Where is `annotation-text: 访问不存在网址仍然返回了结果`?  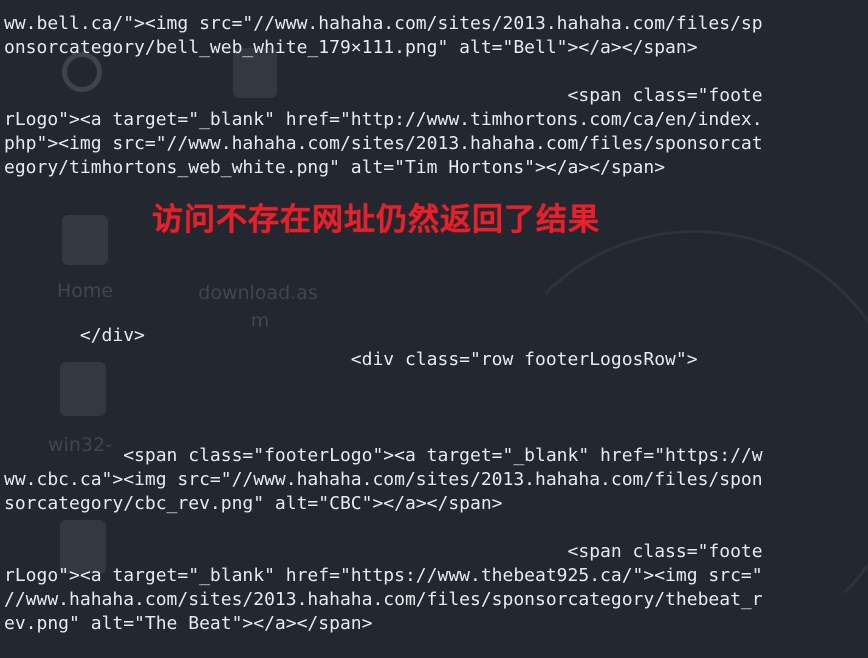 annotation-text: 访问不存在网址仍然返回了结果 is located at coordinates (376, 220).